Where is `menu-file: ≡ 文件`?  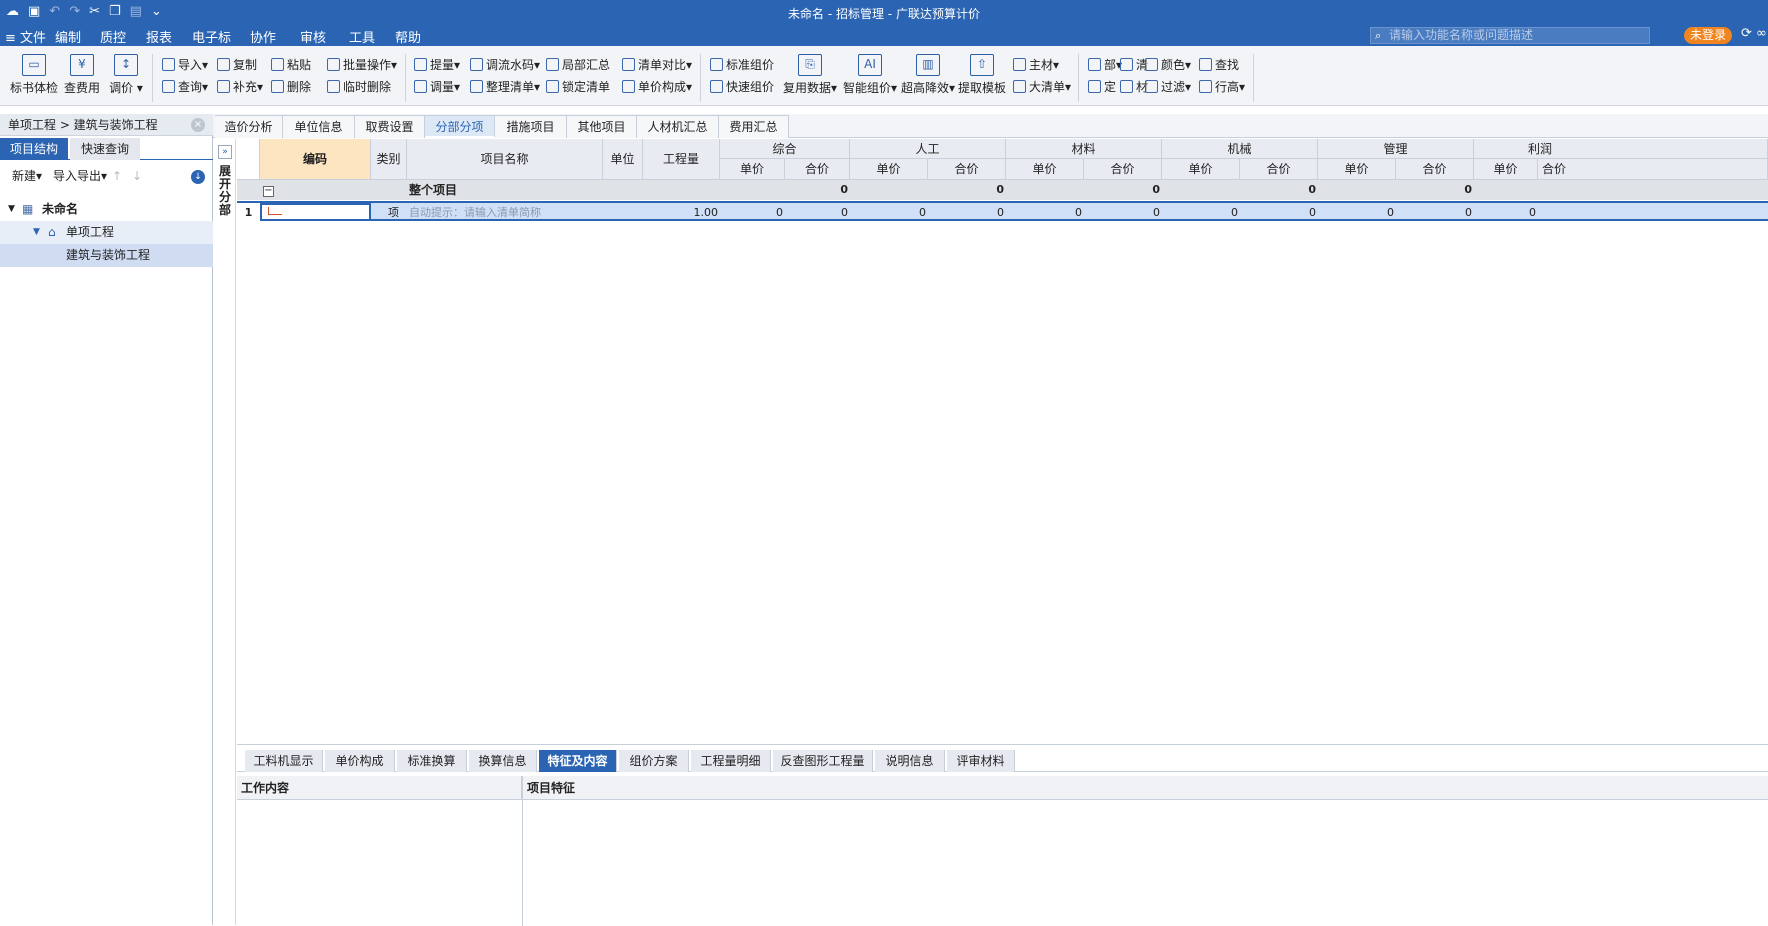 menu-file: ≡ 文件 is located at coordinates (25, 36).